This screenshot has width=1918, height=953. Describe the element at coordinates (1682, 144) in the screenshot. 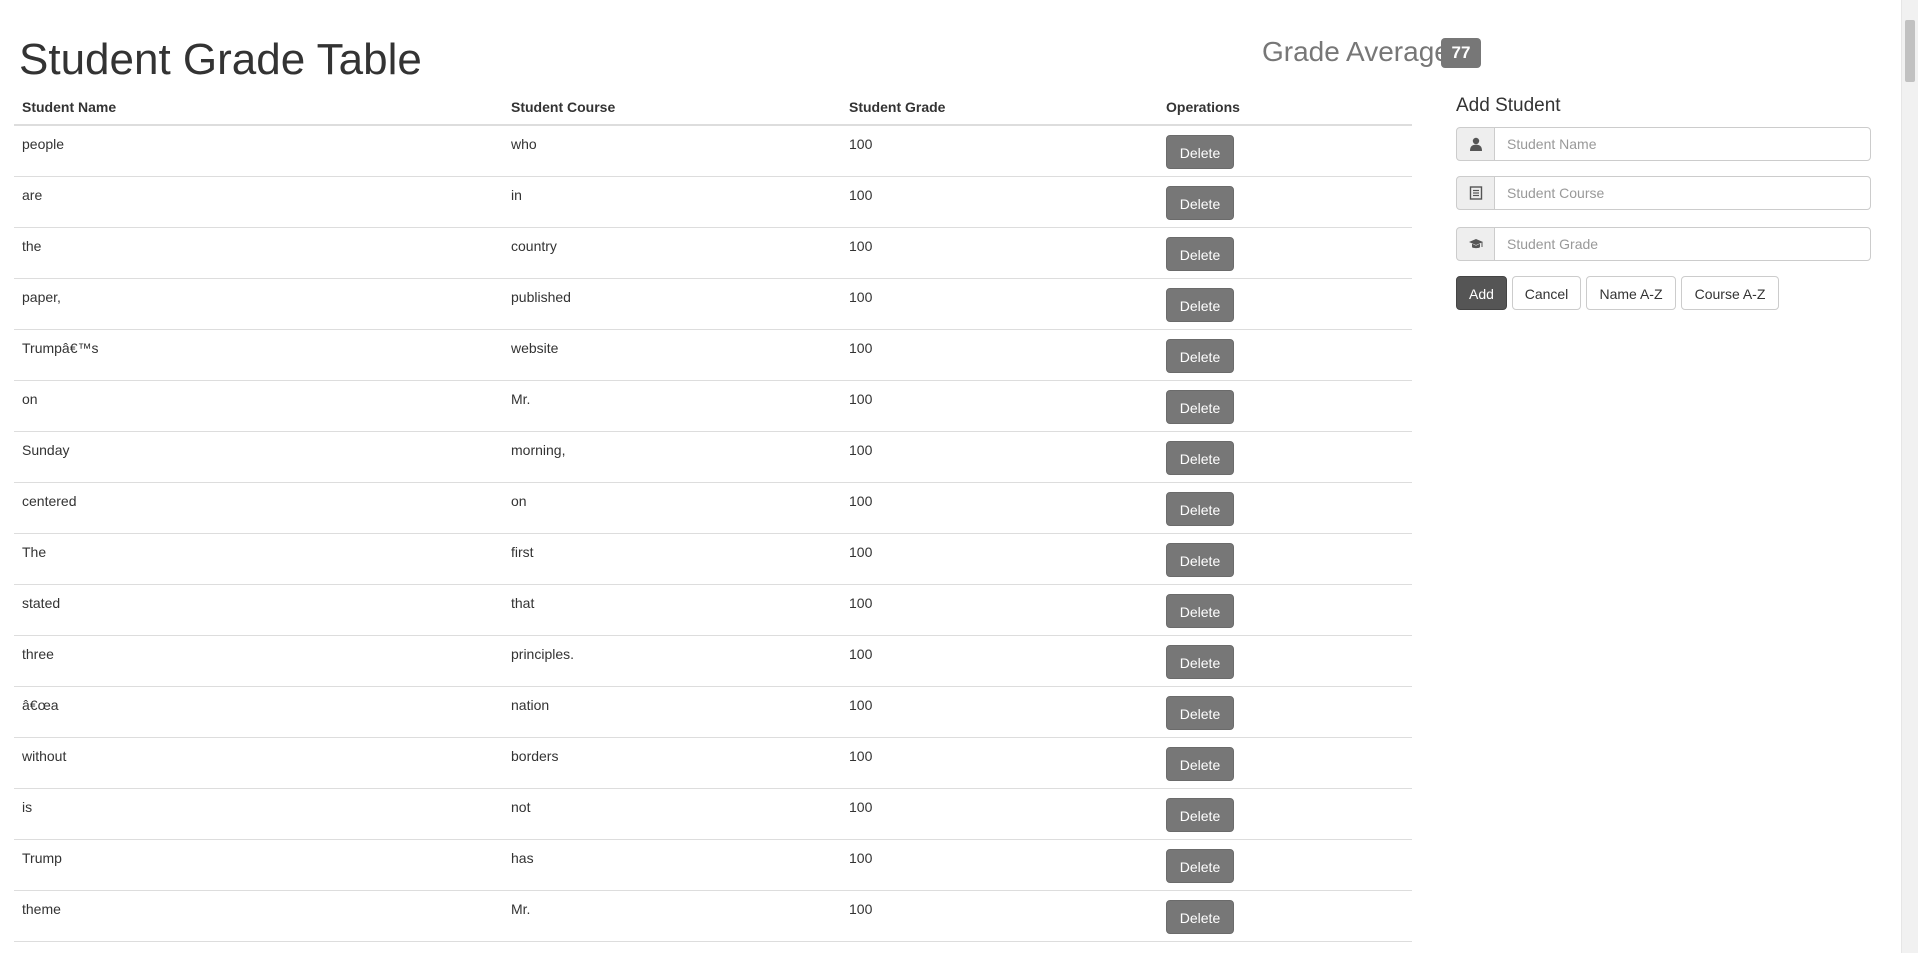

I see `student-name-input` at that location.